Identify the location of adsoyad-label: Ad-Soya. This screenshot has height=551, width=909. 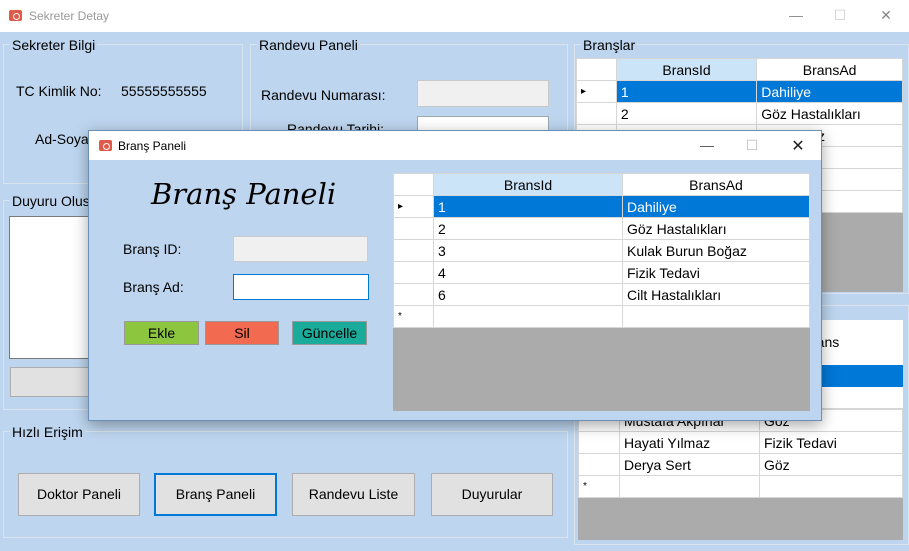
(62, 139).